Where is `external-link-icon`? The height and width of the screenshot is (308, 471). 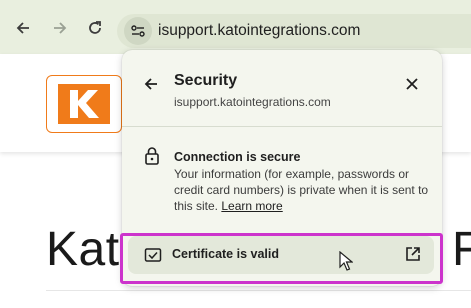 external-link-icon is located at coordinates (413, 254).